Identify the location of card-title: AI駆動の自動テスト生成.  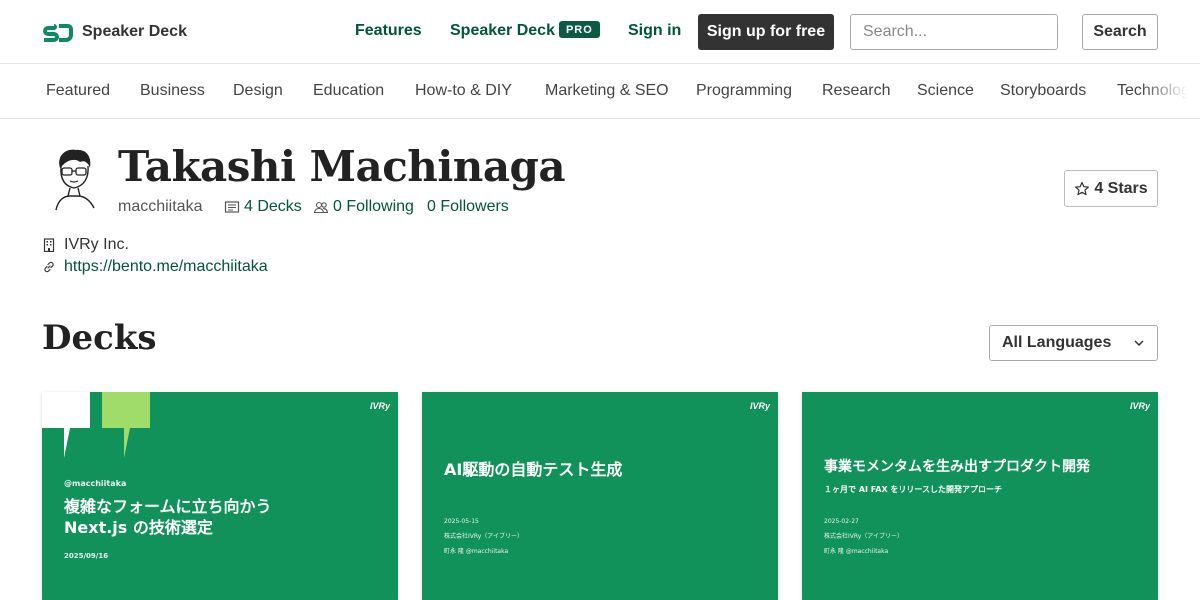
(533, 469).